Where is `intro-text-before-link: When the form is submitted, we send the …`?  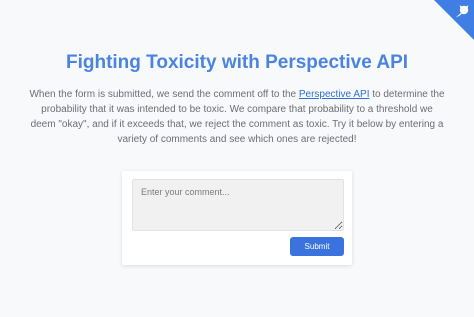 intro-text-before-link: When the form is submitted, we send the … is located at coordinates (164, 94).